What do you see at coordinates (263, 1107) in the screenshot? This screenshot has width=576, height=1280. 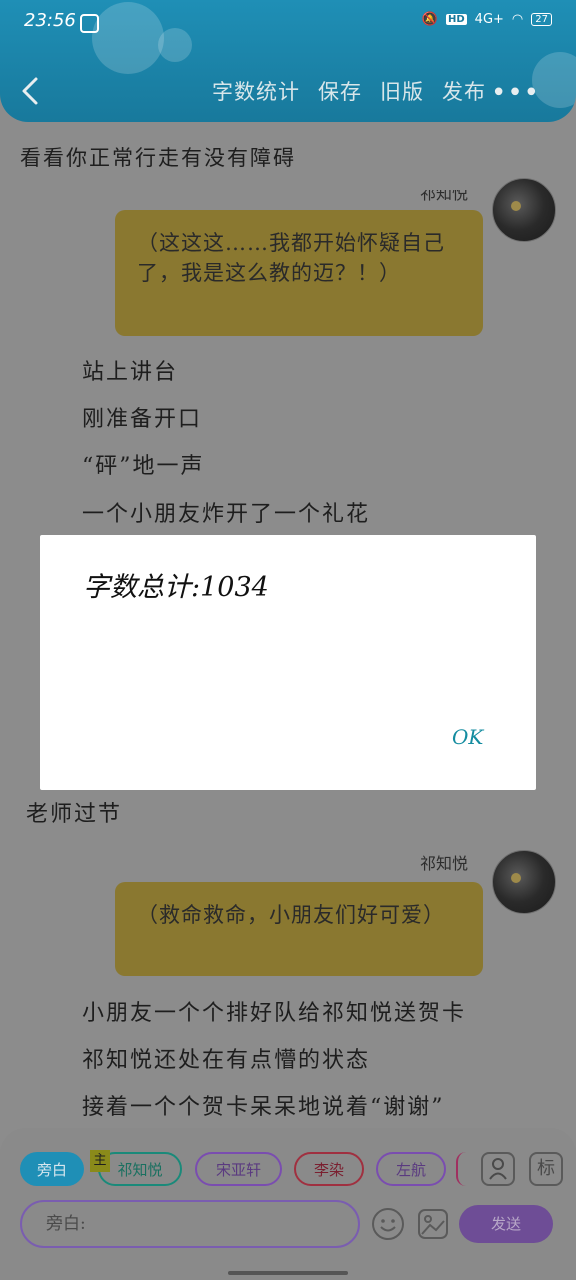 I see `dialogue-line: 接着一个个贺卡呆呆地说着“谢谢”` at bounding box center [263, 1107].